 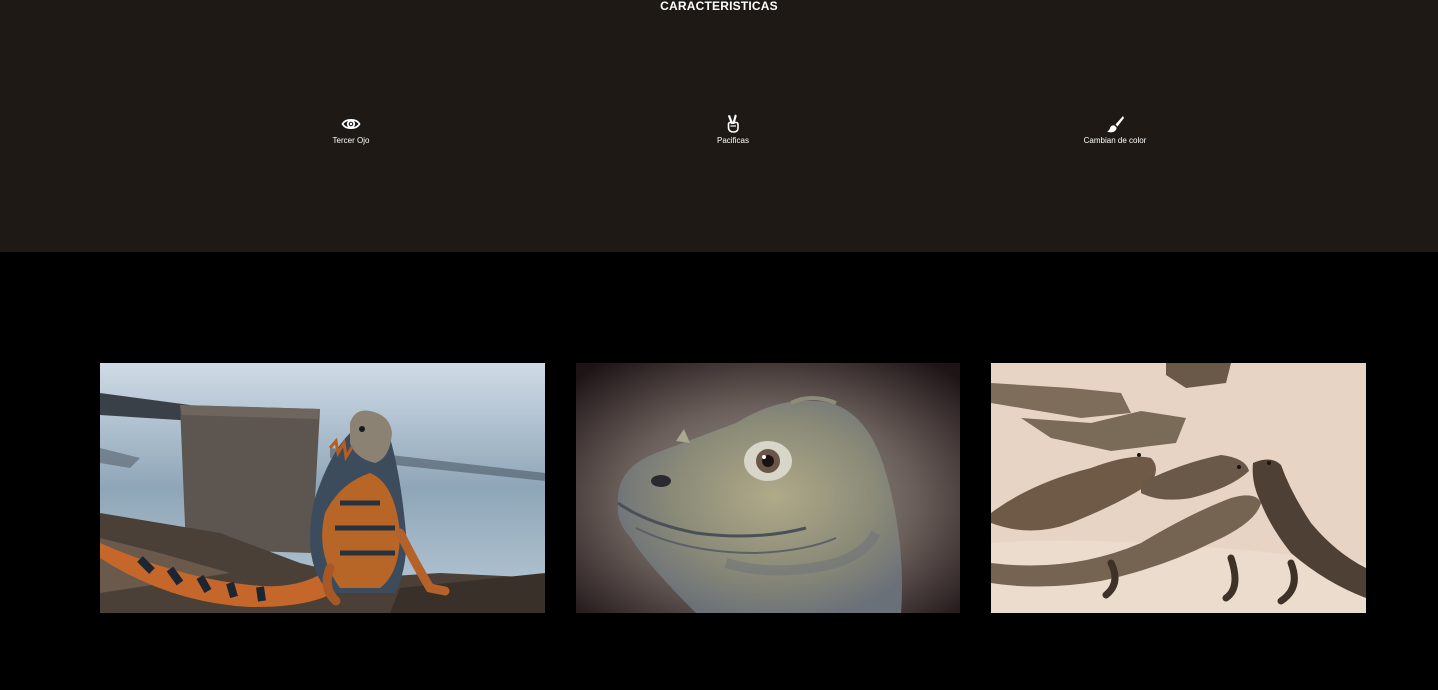 I want to click on features-title: CARACTERISTICAS, so click(x=719, y=6).